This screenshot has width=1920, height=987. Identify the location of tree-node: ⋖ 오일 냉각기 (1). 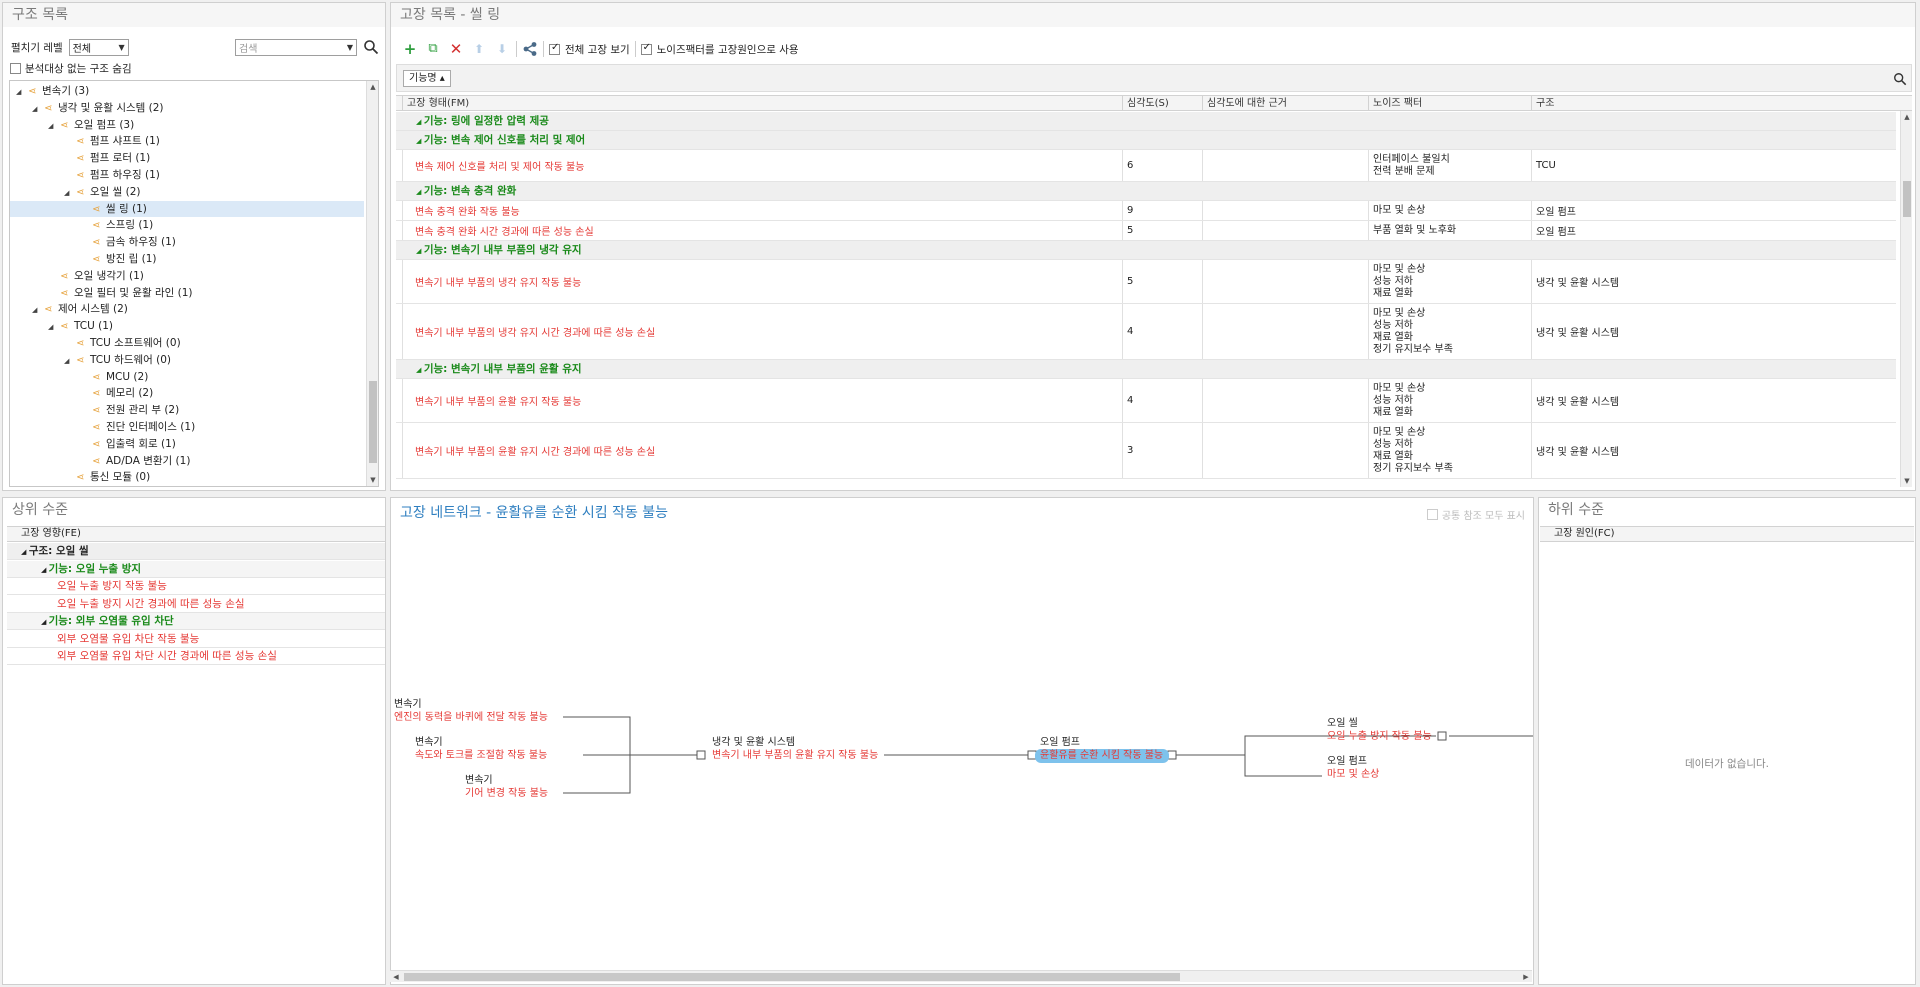
(187, 276).